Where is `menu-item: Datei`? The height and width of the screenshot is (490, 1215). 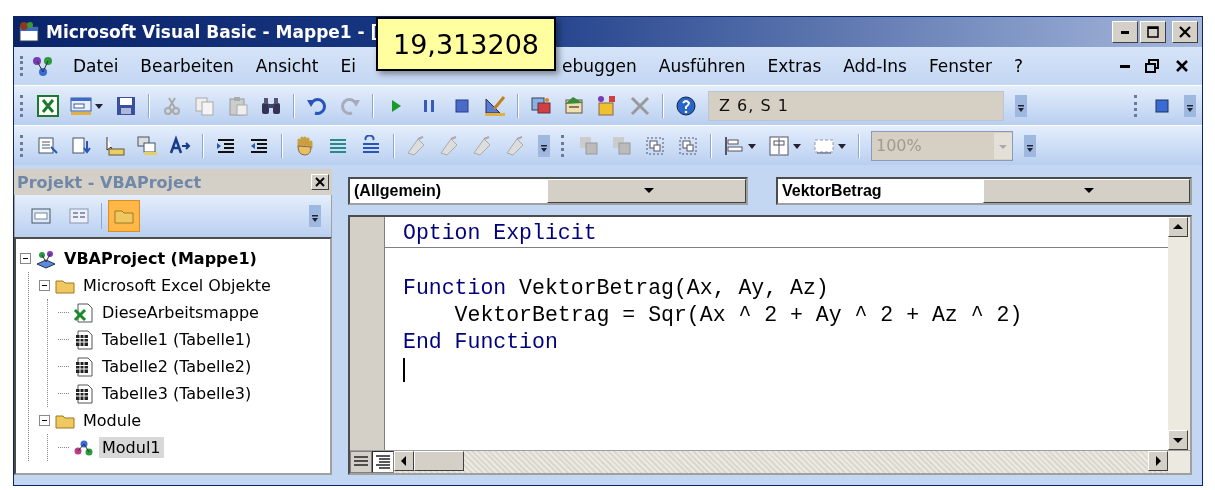 menu-item: Datei is located at coordinates (96, 66).